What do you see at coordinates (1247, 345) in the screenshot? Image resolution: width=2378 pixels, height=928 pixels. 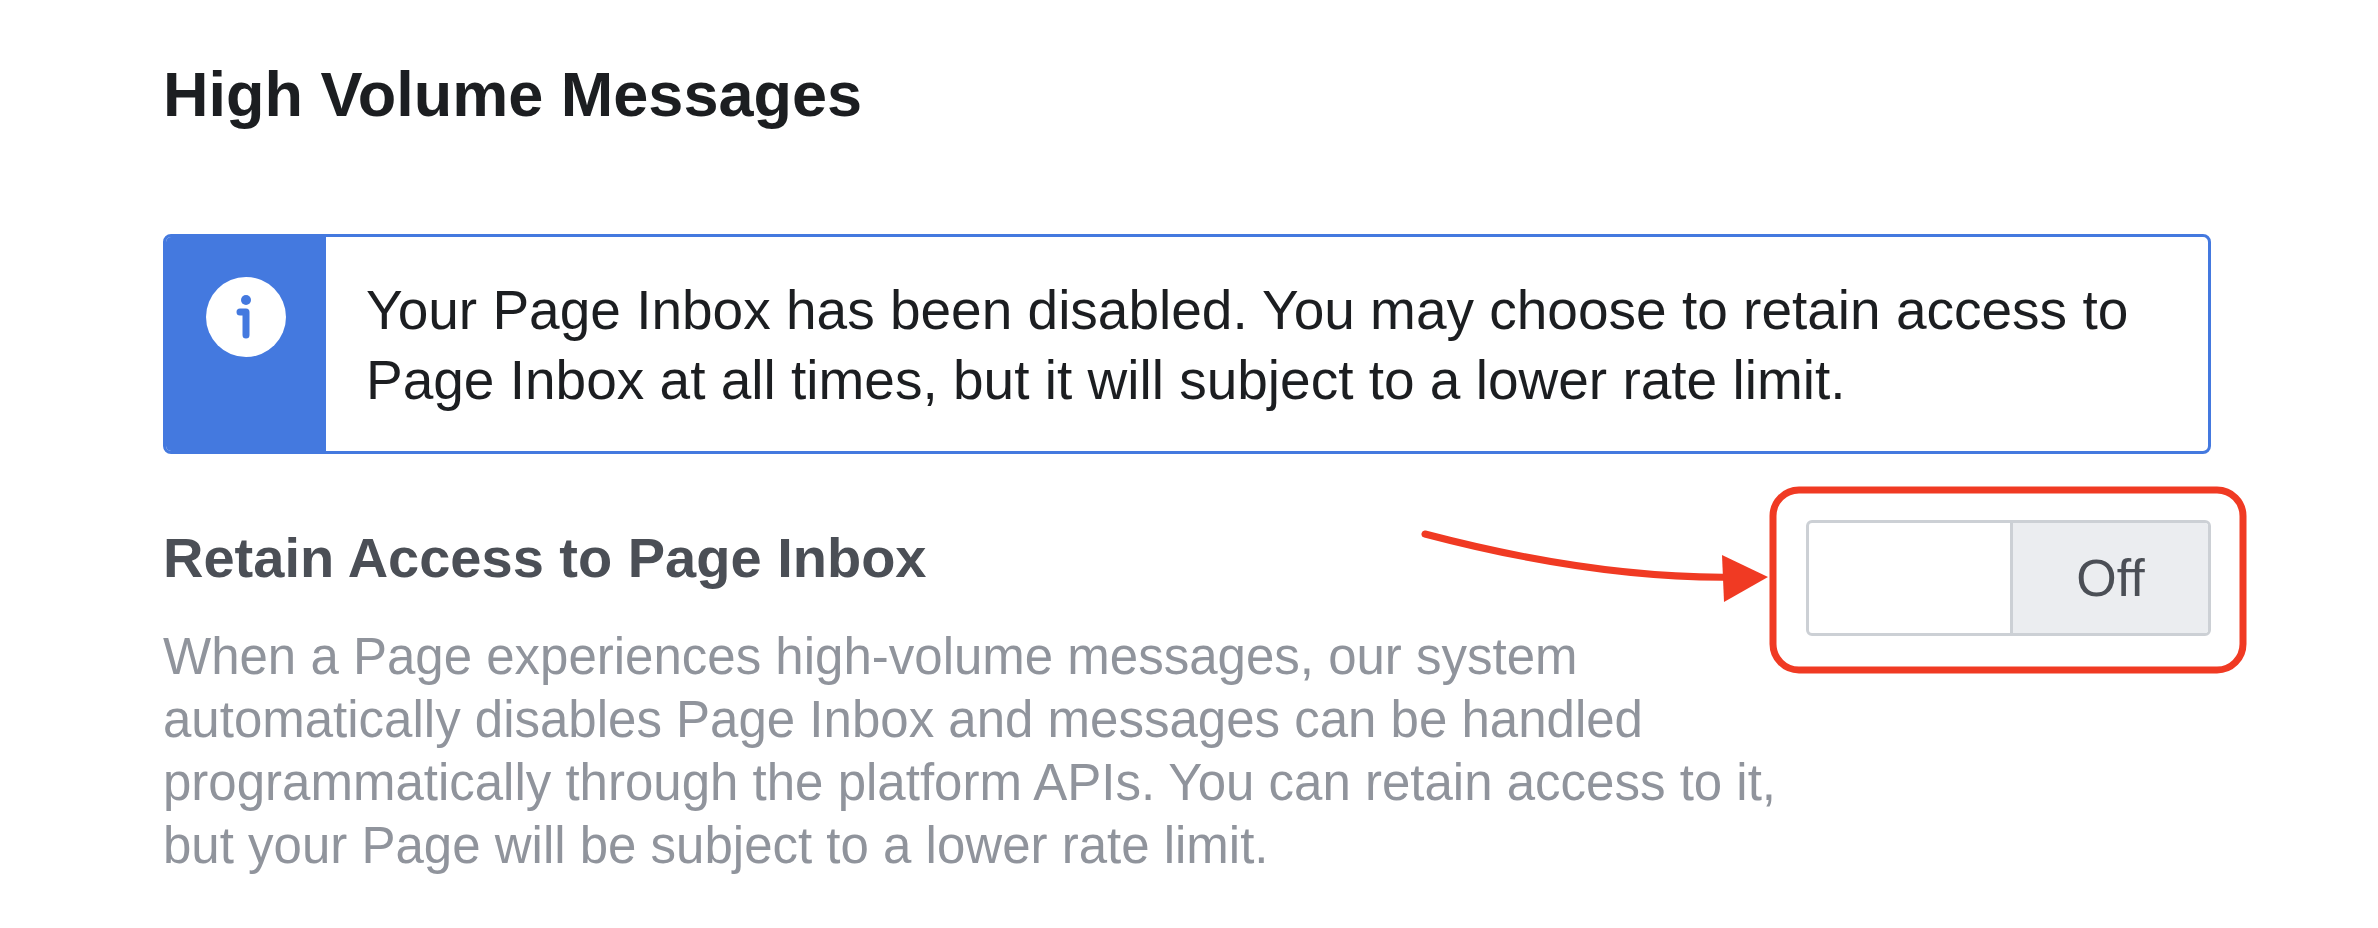 I see `notice-text: Your Page Inbox has been disabled. You may choose to retain access to Page Inbox at all times, but it will subject to a lower rate limit.` at bounding box center [1247, 345].